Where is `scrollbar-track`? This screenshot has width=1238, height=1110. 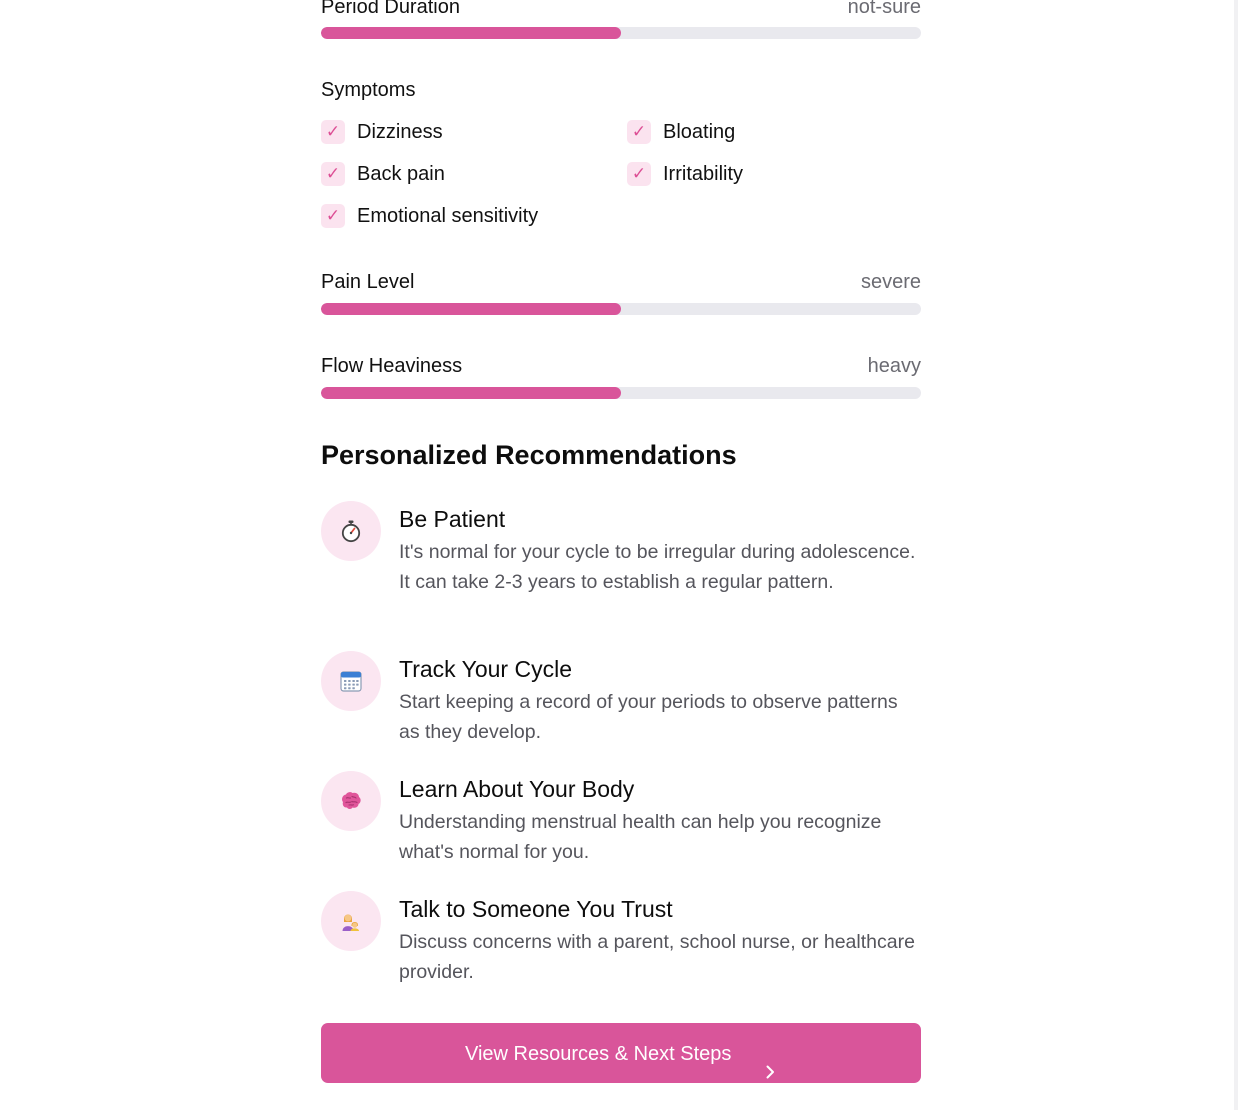
scrollbar-track is located at coordinates (1236, 555).